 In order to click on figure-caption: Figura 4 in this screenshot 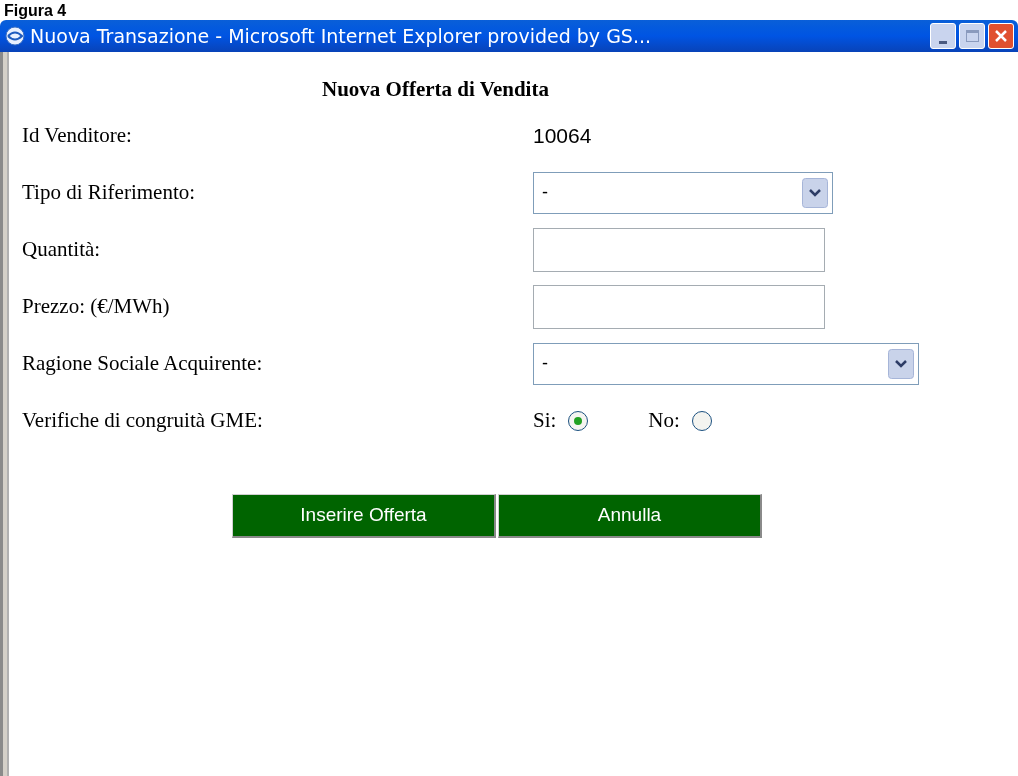, I will do `click(35, 11)`.